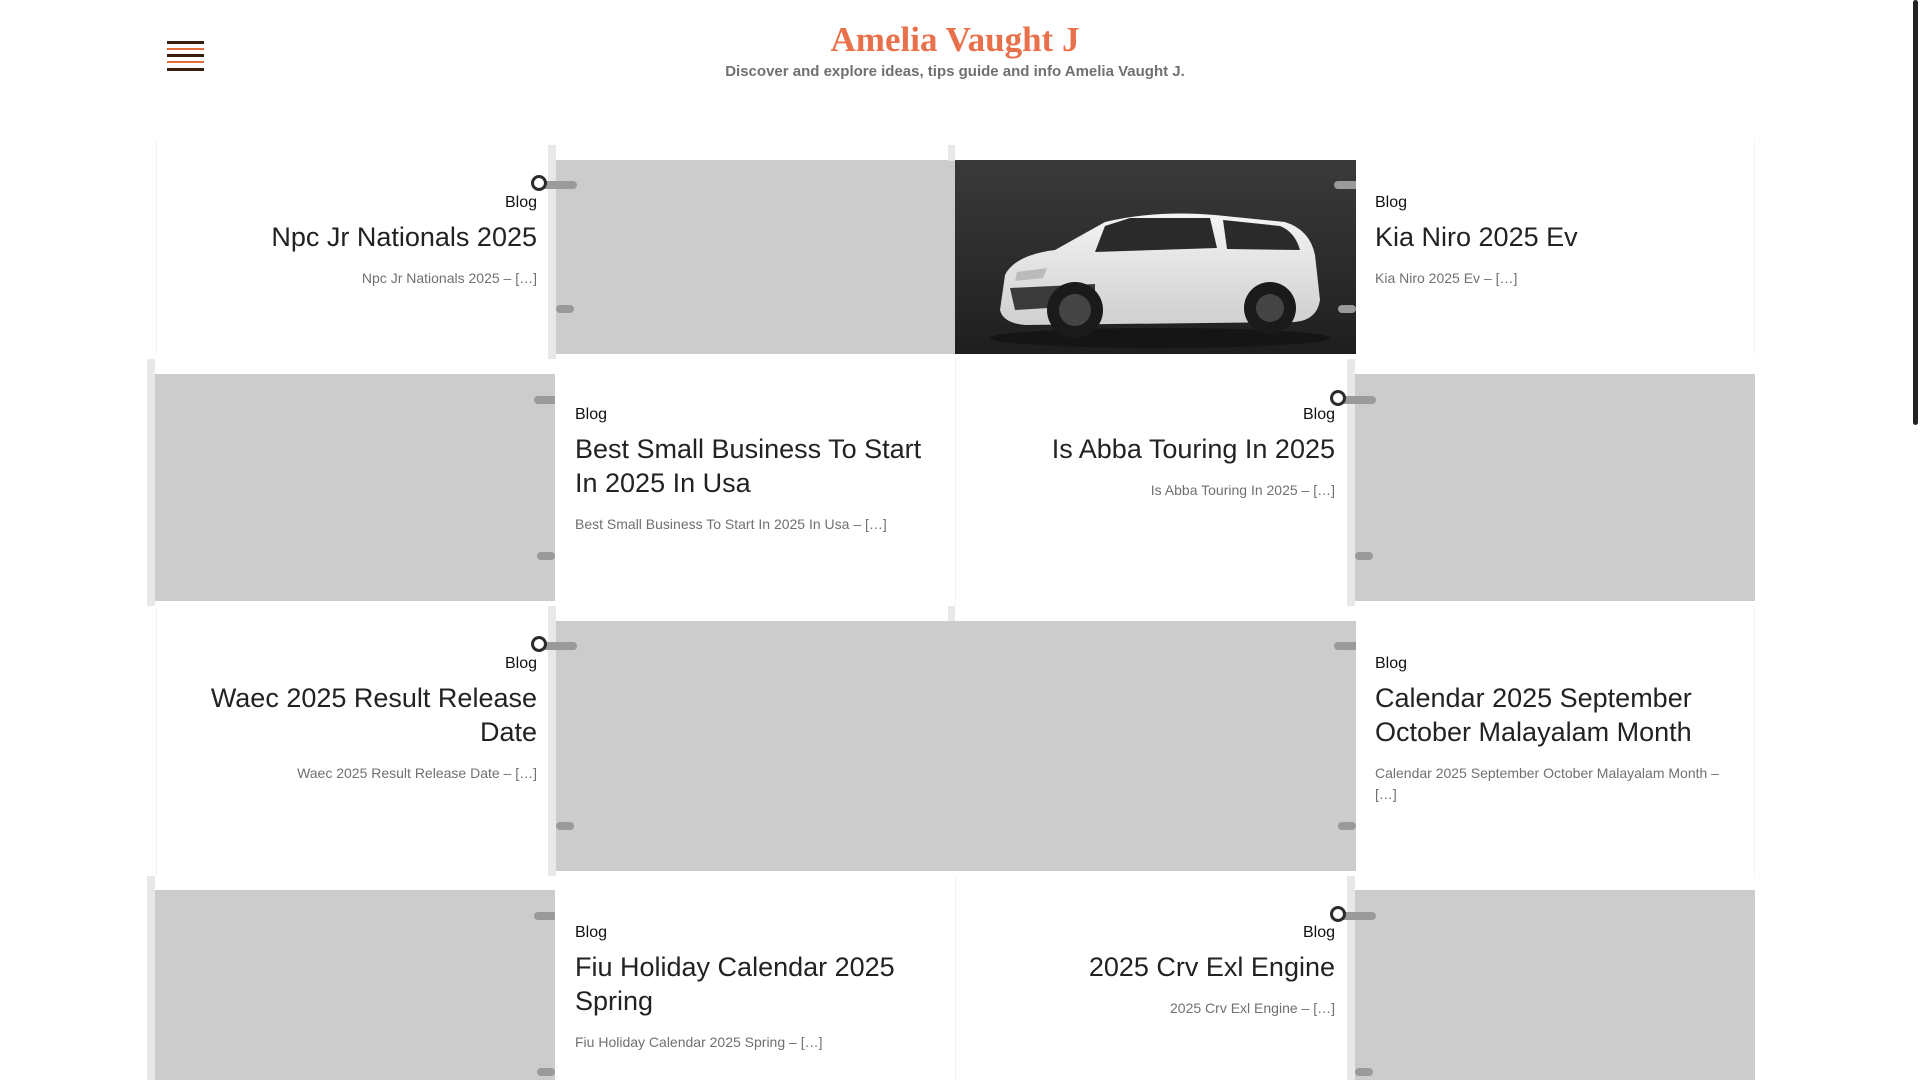  Describe the element at coordinates (1915, 212) in the screenshot. I see `scrollbar-thumb` at that location.